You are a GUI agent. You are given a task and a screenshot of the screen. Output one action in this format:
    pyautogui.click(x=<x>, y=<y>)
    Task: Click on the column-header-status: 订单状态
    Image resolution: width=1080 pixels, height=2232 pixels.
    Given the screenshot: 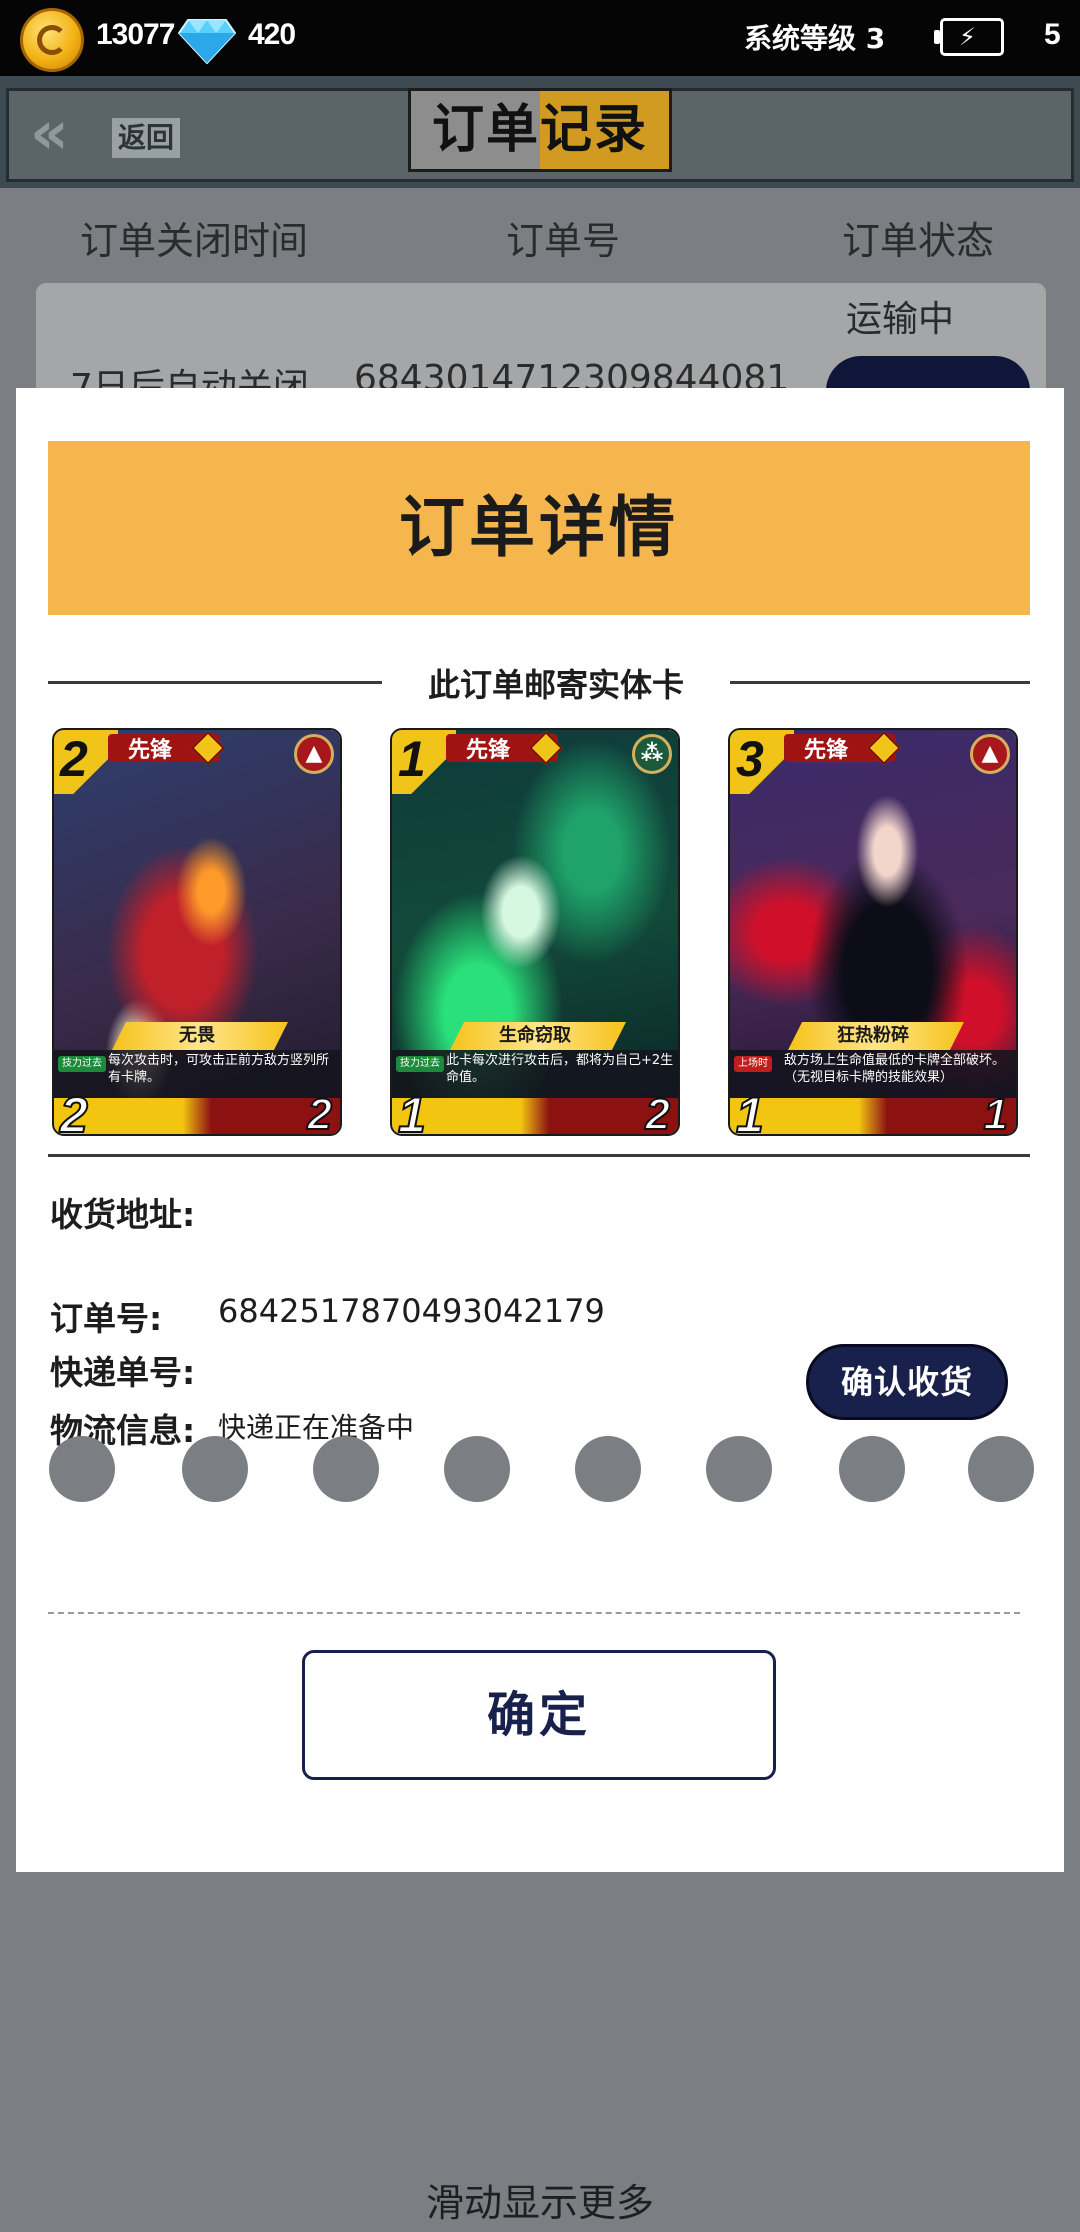 What is the action you would take?
    pyautogui.click(x=918, y=241)
    